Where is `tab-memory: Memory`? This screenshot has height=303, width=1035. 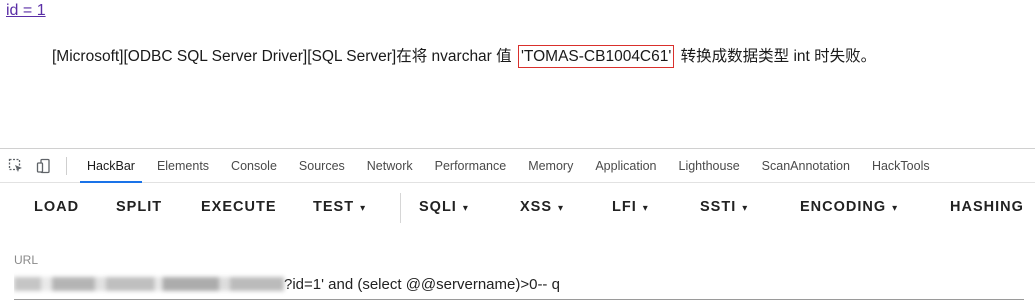 tab-memory: Memory is located at coordinates (550, 165).